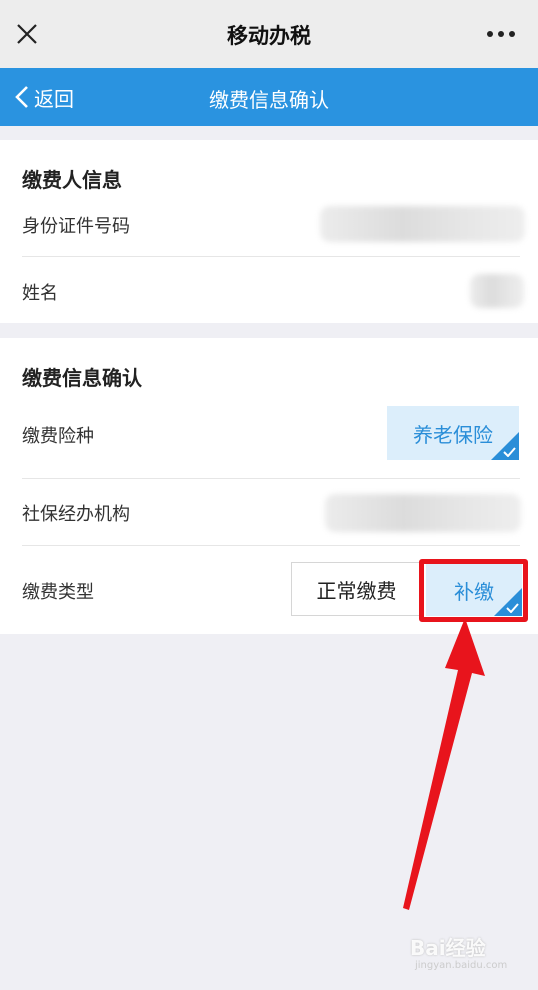  What do you see at coordinates (40, 293) in the screenshot?
I see `name-label: 姓名` at bounding box center [40, 293].